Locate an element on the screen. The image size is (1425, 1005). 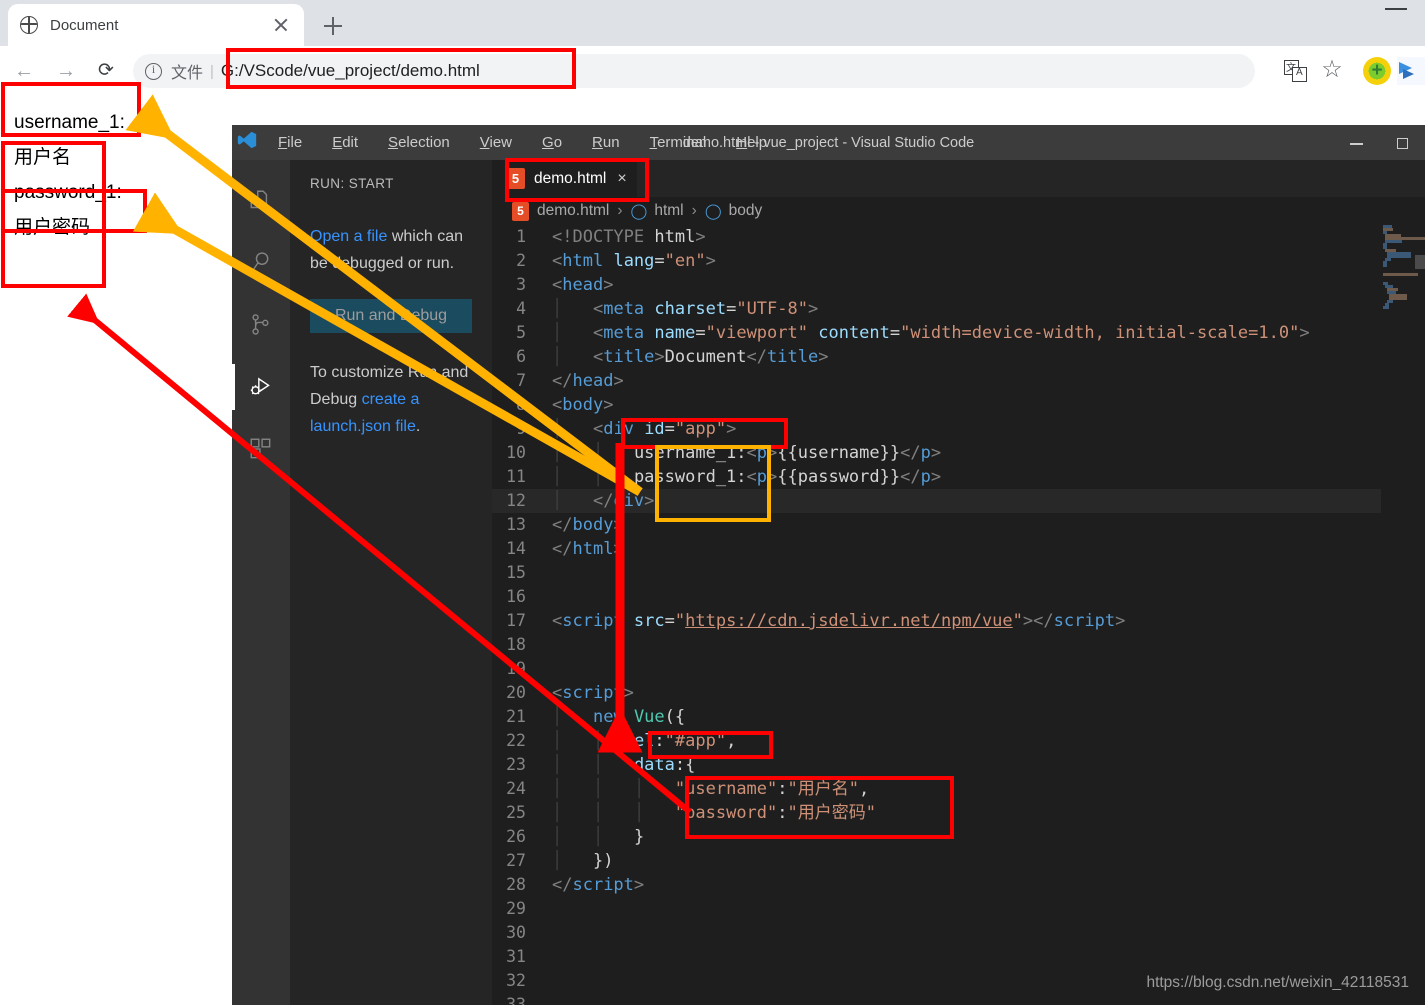
code-line: 27 │ }) is located at coordinates (958, 861).